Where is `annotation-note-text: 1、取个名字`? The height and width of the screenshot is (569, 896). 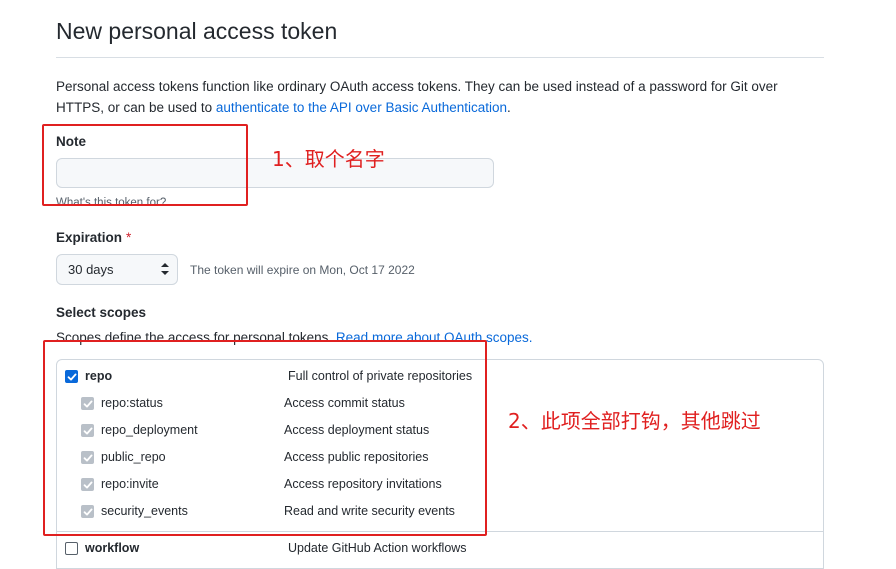 annotation-note-text: 1、取个名字 is located at coordinates (328, 159).